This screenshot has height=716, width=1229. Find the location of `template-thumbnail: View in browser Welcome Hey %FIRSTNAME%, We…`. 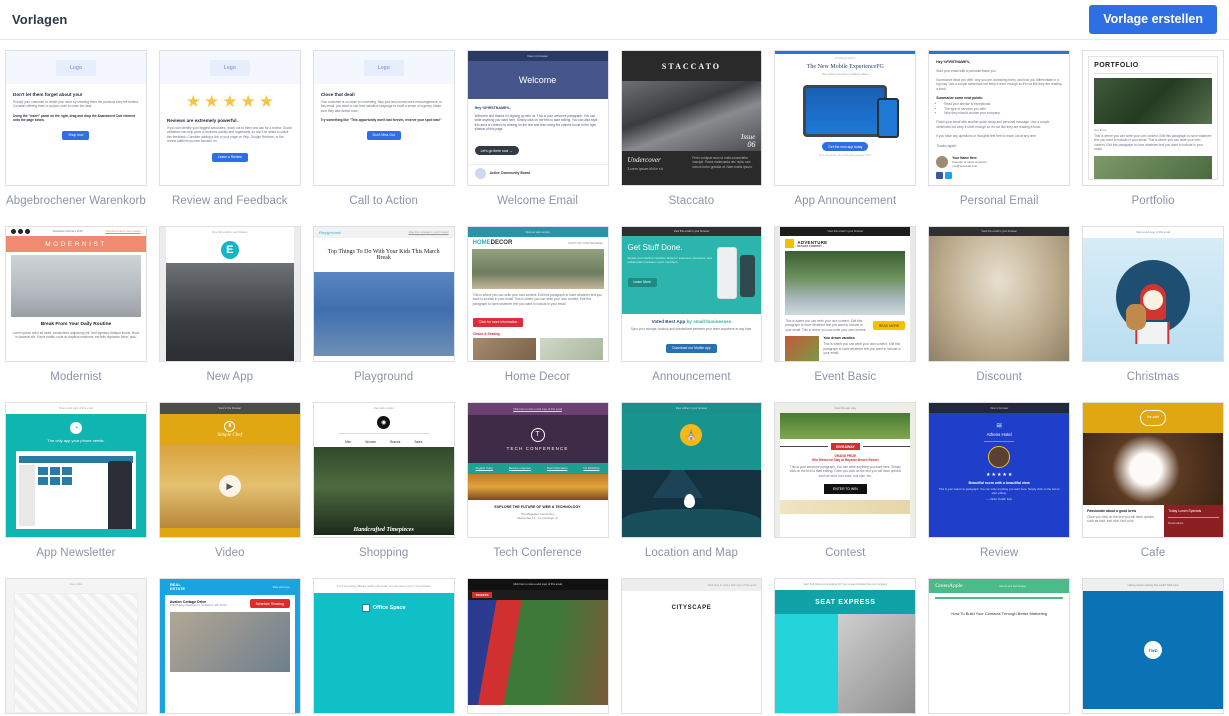

template-thumbnail: View in browser Welcome Hey %FIRSTNAME%, We… is located at coordinates (537, 118).